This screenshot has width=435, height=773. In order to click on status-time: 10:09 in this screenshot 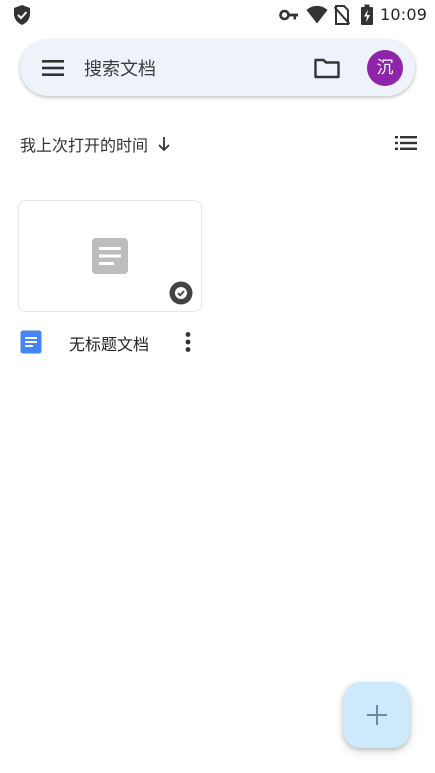, I will do `click(404, 14)`.